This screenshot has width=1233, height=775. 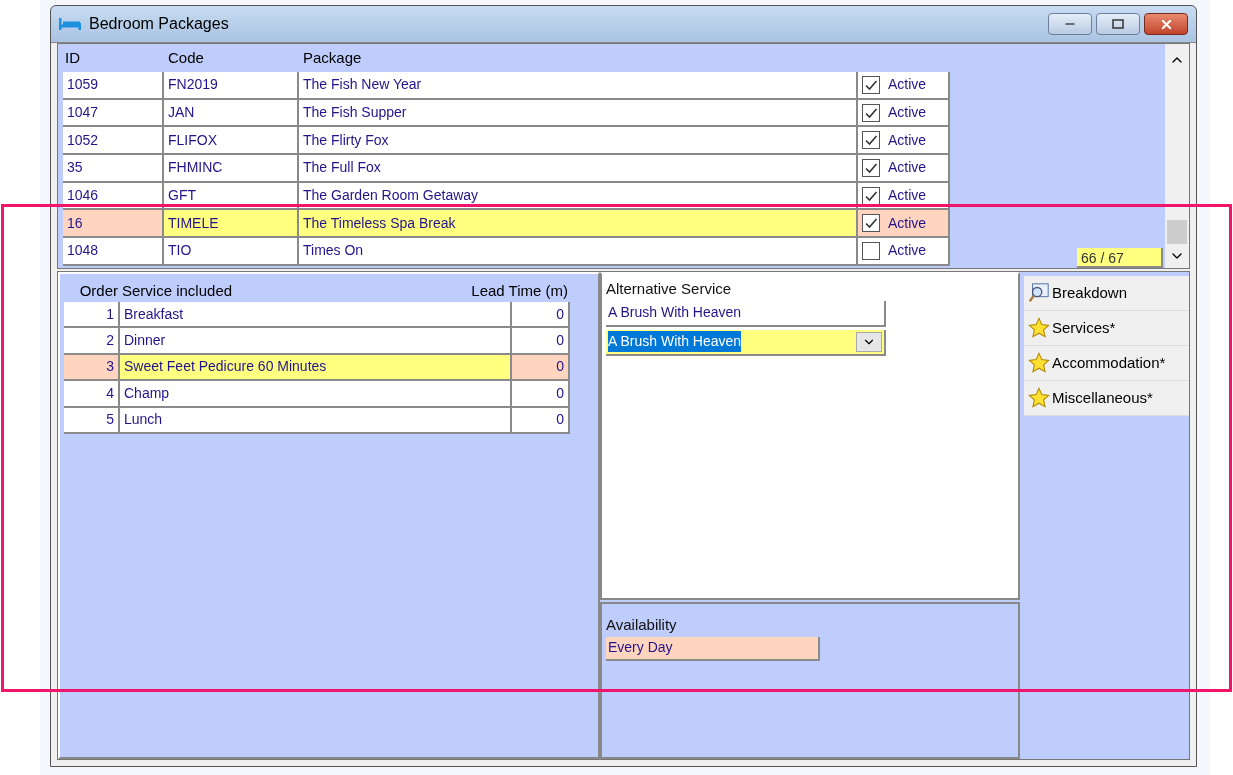 I want to click on maximize-icon, so click(x=1118, y=24).